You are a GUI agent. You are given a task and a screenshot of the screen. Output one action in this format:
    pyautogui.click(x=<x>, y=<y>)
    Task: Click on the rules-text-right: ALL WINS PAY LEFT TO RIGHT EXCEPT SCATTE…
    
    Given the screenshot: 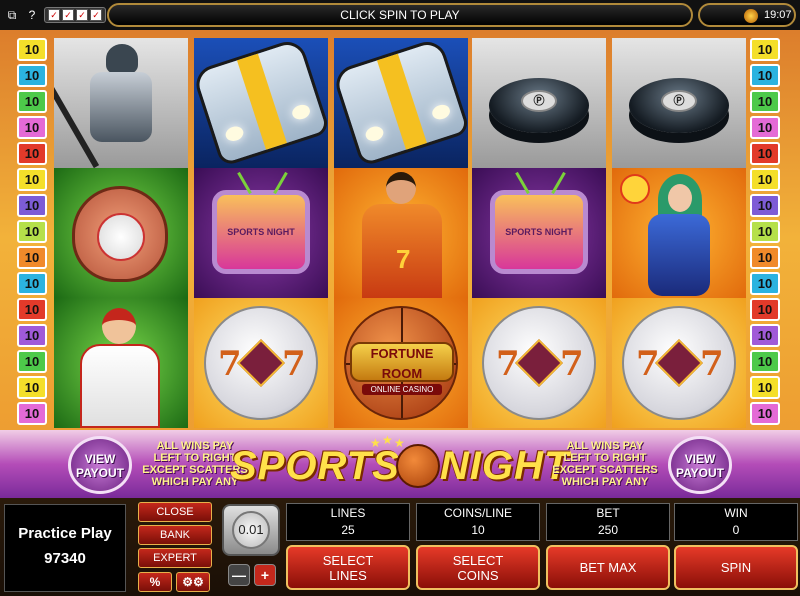 What is the action you would take?
    pyautogui.click(x=605, y=464)
    